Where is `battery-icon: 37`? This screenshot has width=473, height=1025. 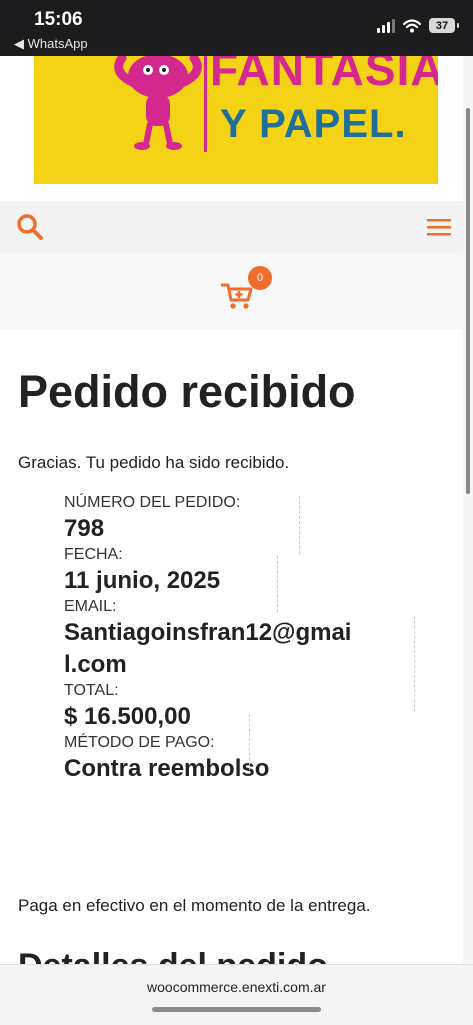 battery-icon: 37 is located at coordinates (444, 25).